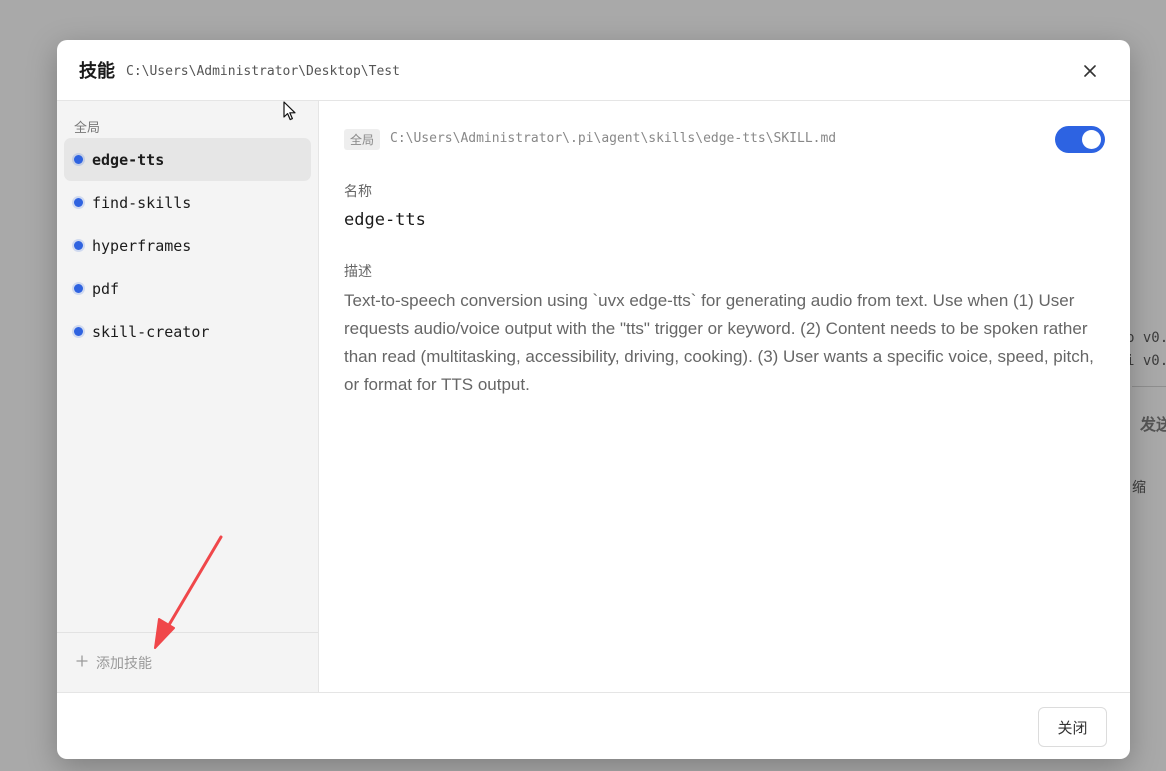 The height and width of the screenshot is (771, 1166). I want to click on sidebar-item-label: edge-tts, so click(128, 159).